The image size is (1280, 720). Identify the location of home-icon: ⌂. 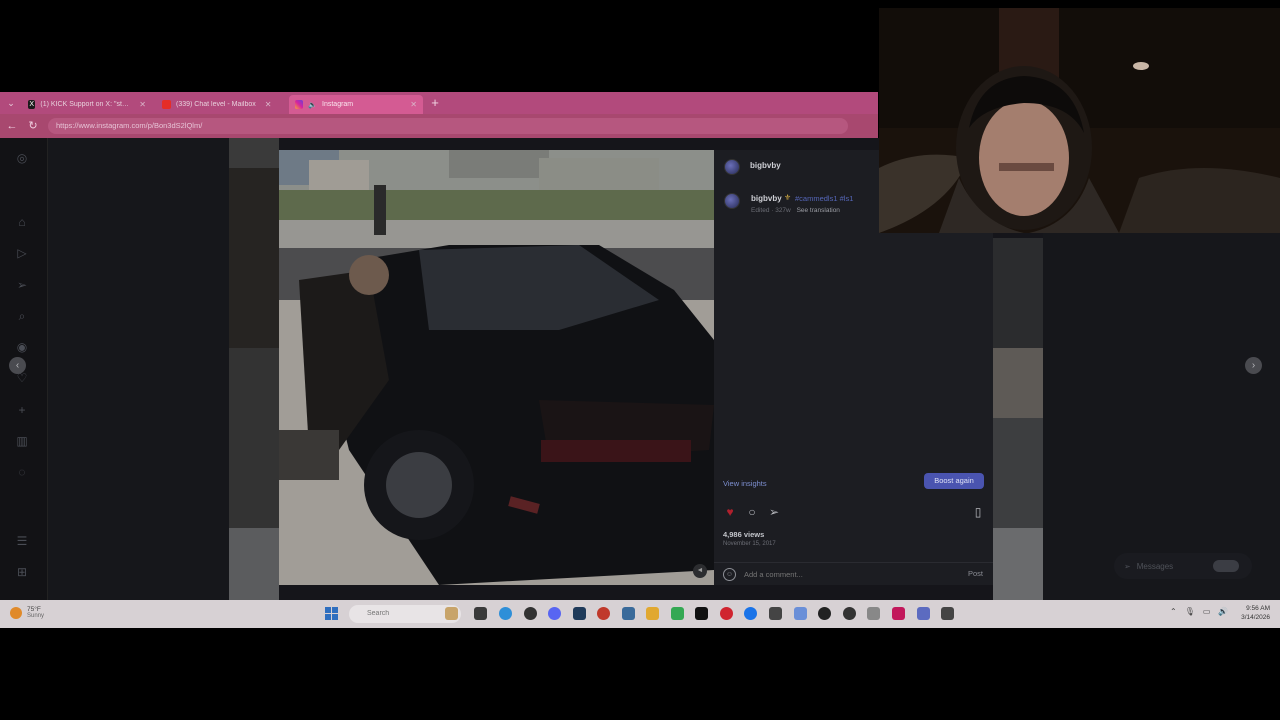
(22, 222).